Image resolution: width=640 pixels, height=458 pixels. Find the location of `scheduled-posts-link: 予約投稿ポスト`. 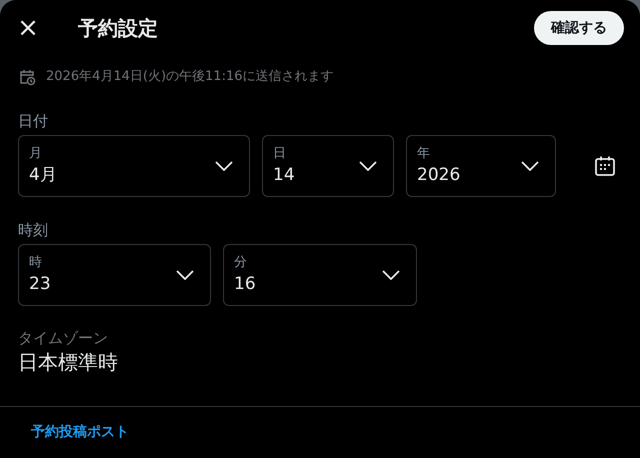

scheduled-posts-link: 予約投稿ポスト is located at coordinates (80, 432).